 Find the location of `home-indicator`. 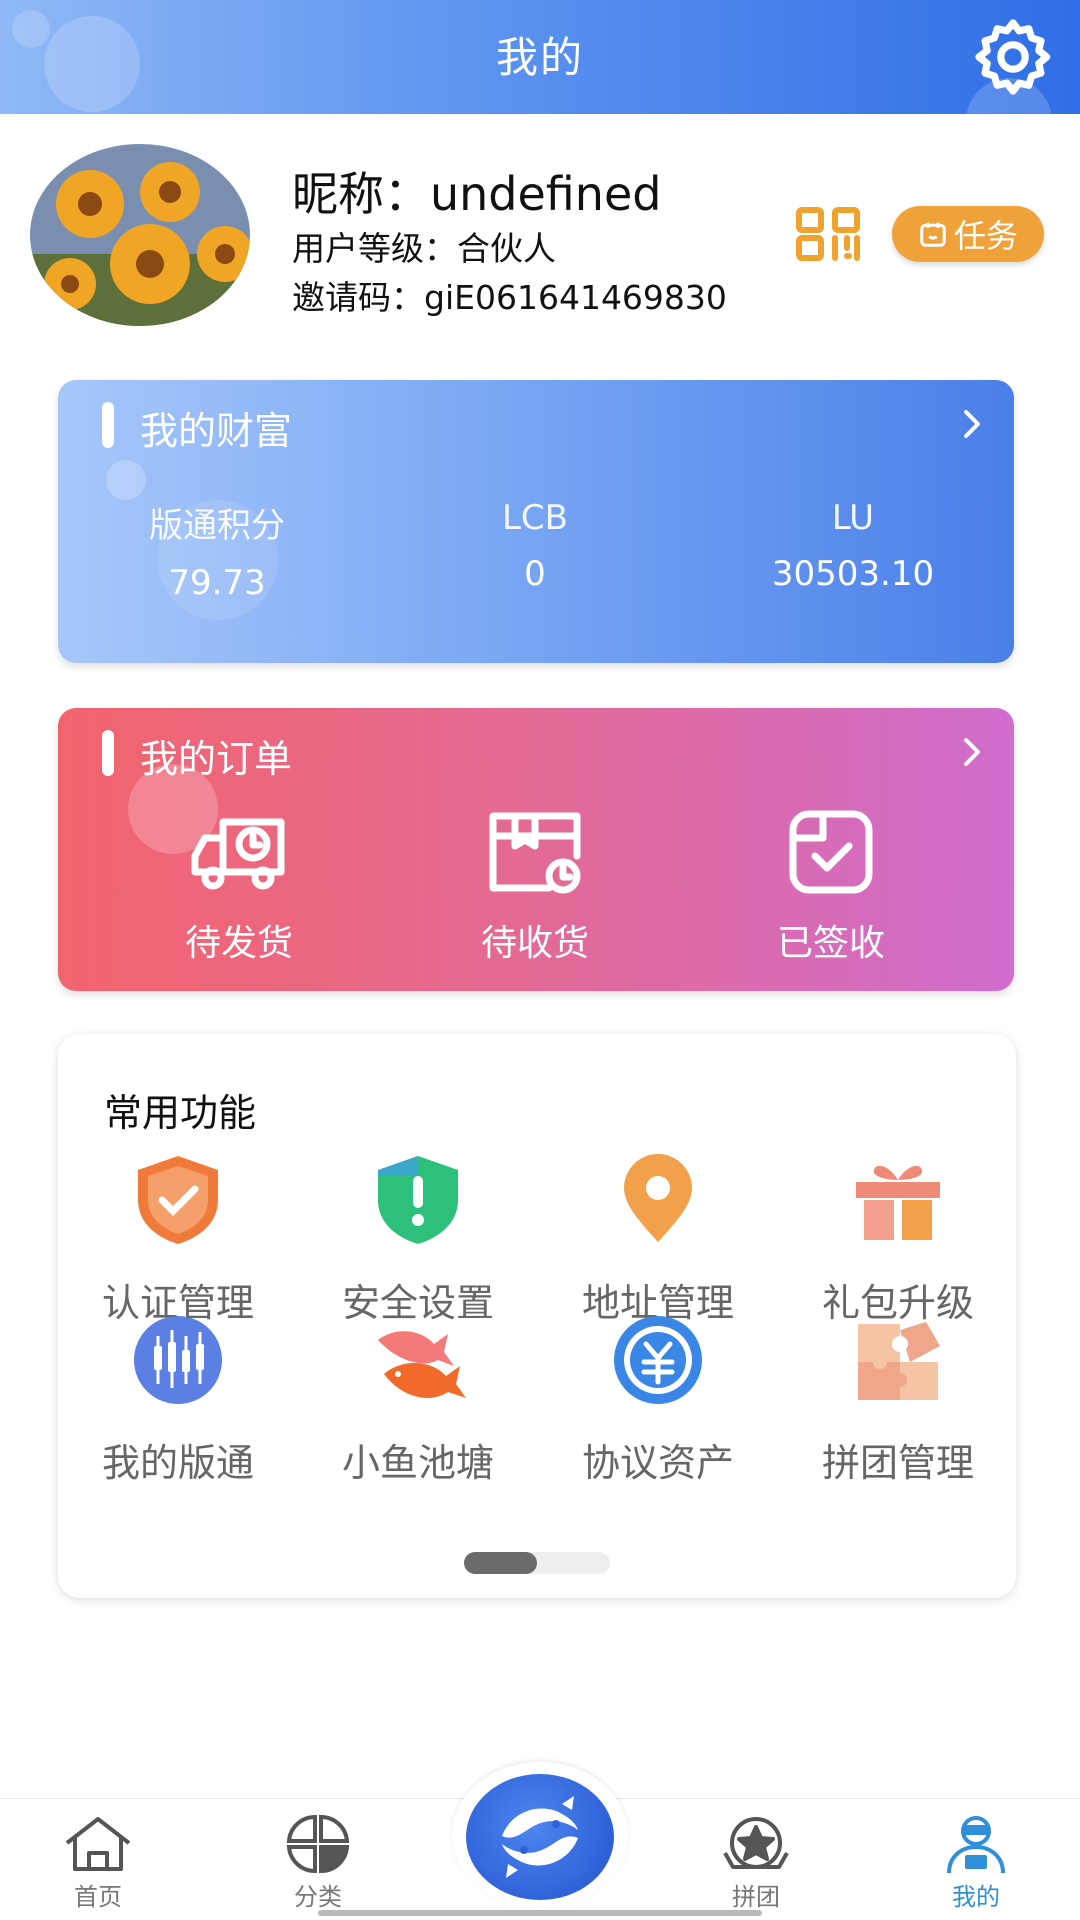

home-indicator is located at coordinates (540, 1913).